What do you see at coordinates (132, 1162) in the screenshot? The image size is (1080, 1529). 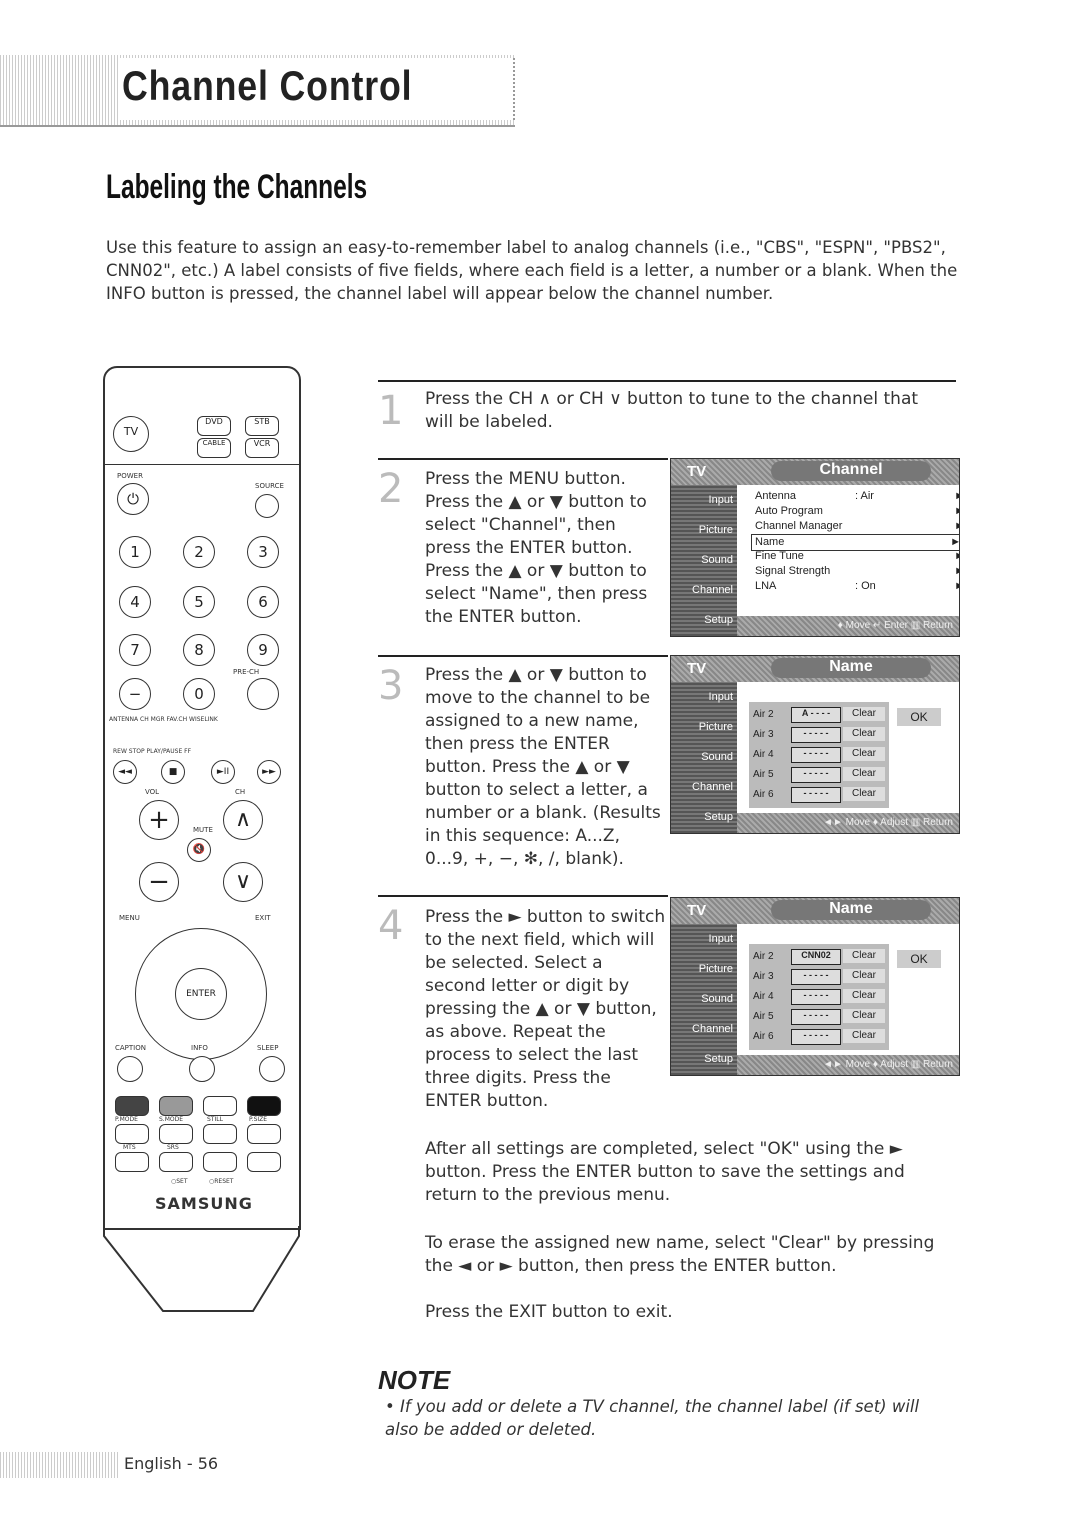 I see `mts-button` at bounding box center [132, 1162].